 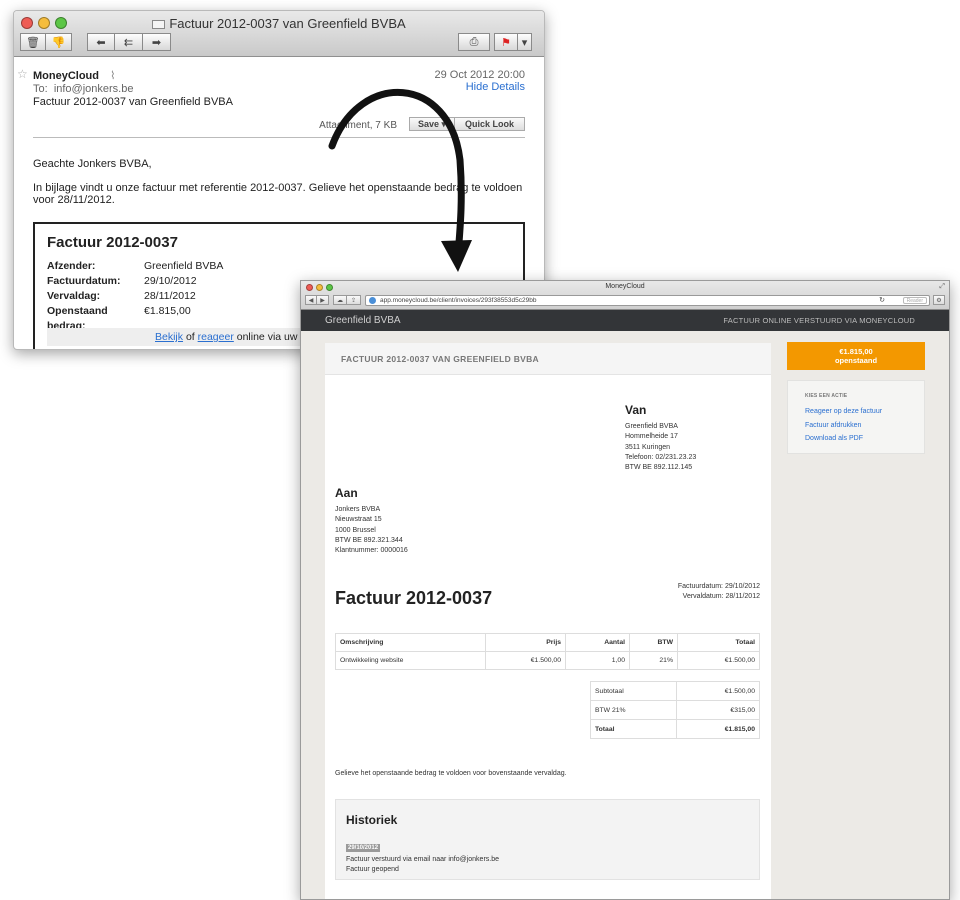 I want to click on flag-button: ⚑, so click(x=506, y=42).